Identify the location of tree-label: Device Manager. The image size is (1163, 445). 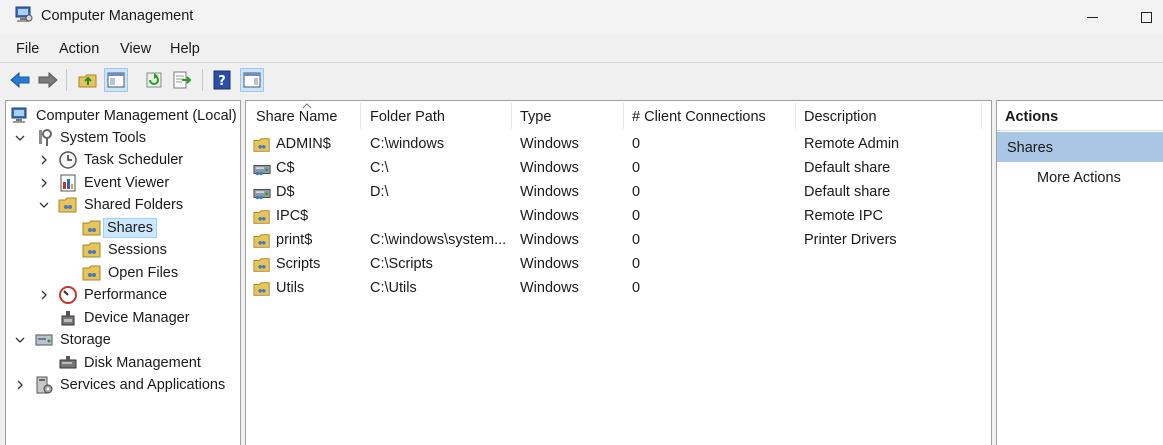
(137, 318).